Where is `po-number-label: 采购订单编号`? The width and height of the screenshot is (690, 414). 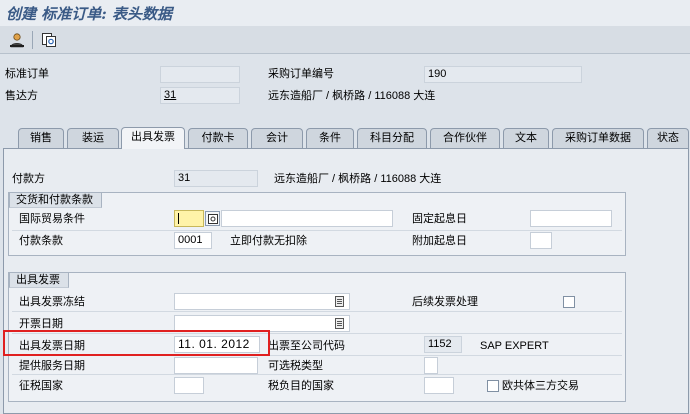 po-number-label: 采购订单编号 is located at coordinates (301, 74).